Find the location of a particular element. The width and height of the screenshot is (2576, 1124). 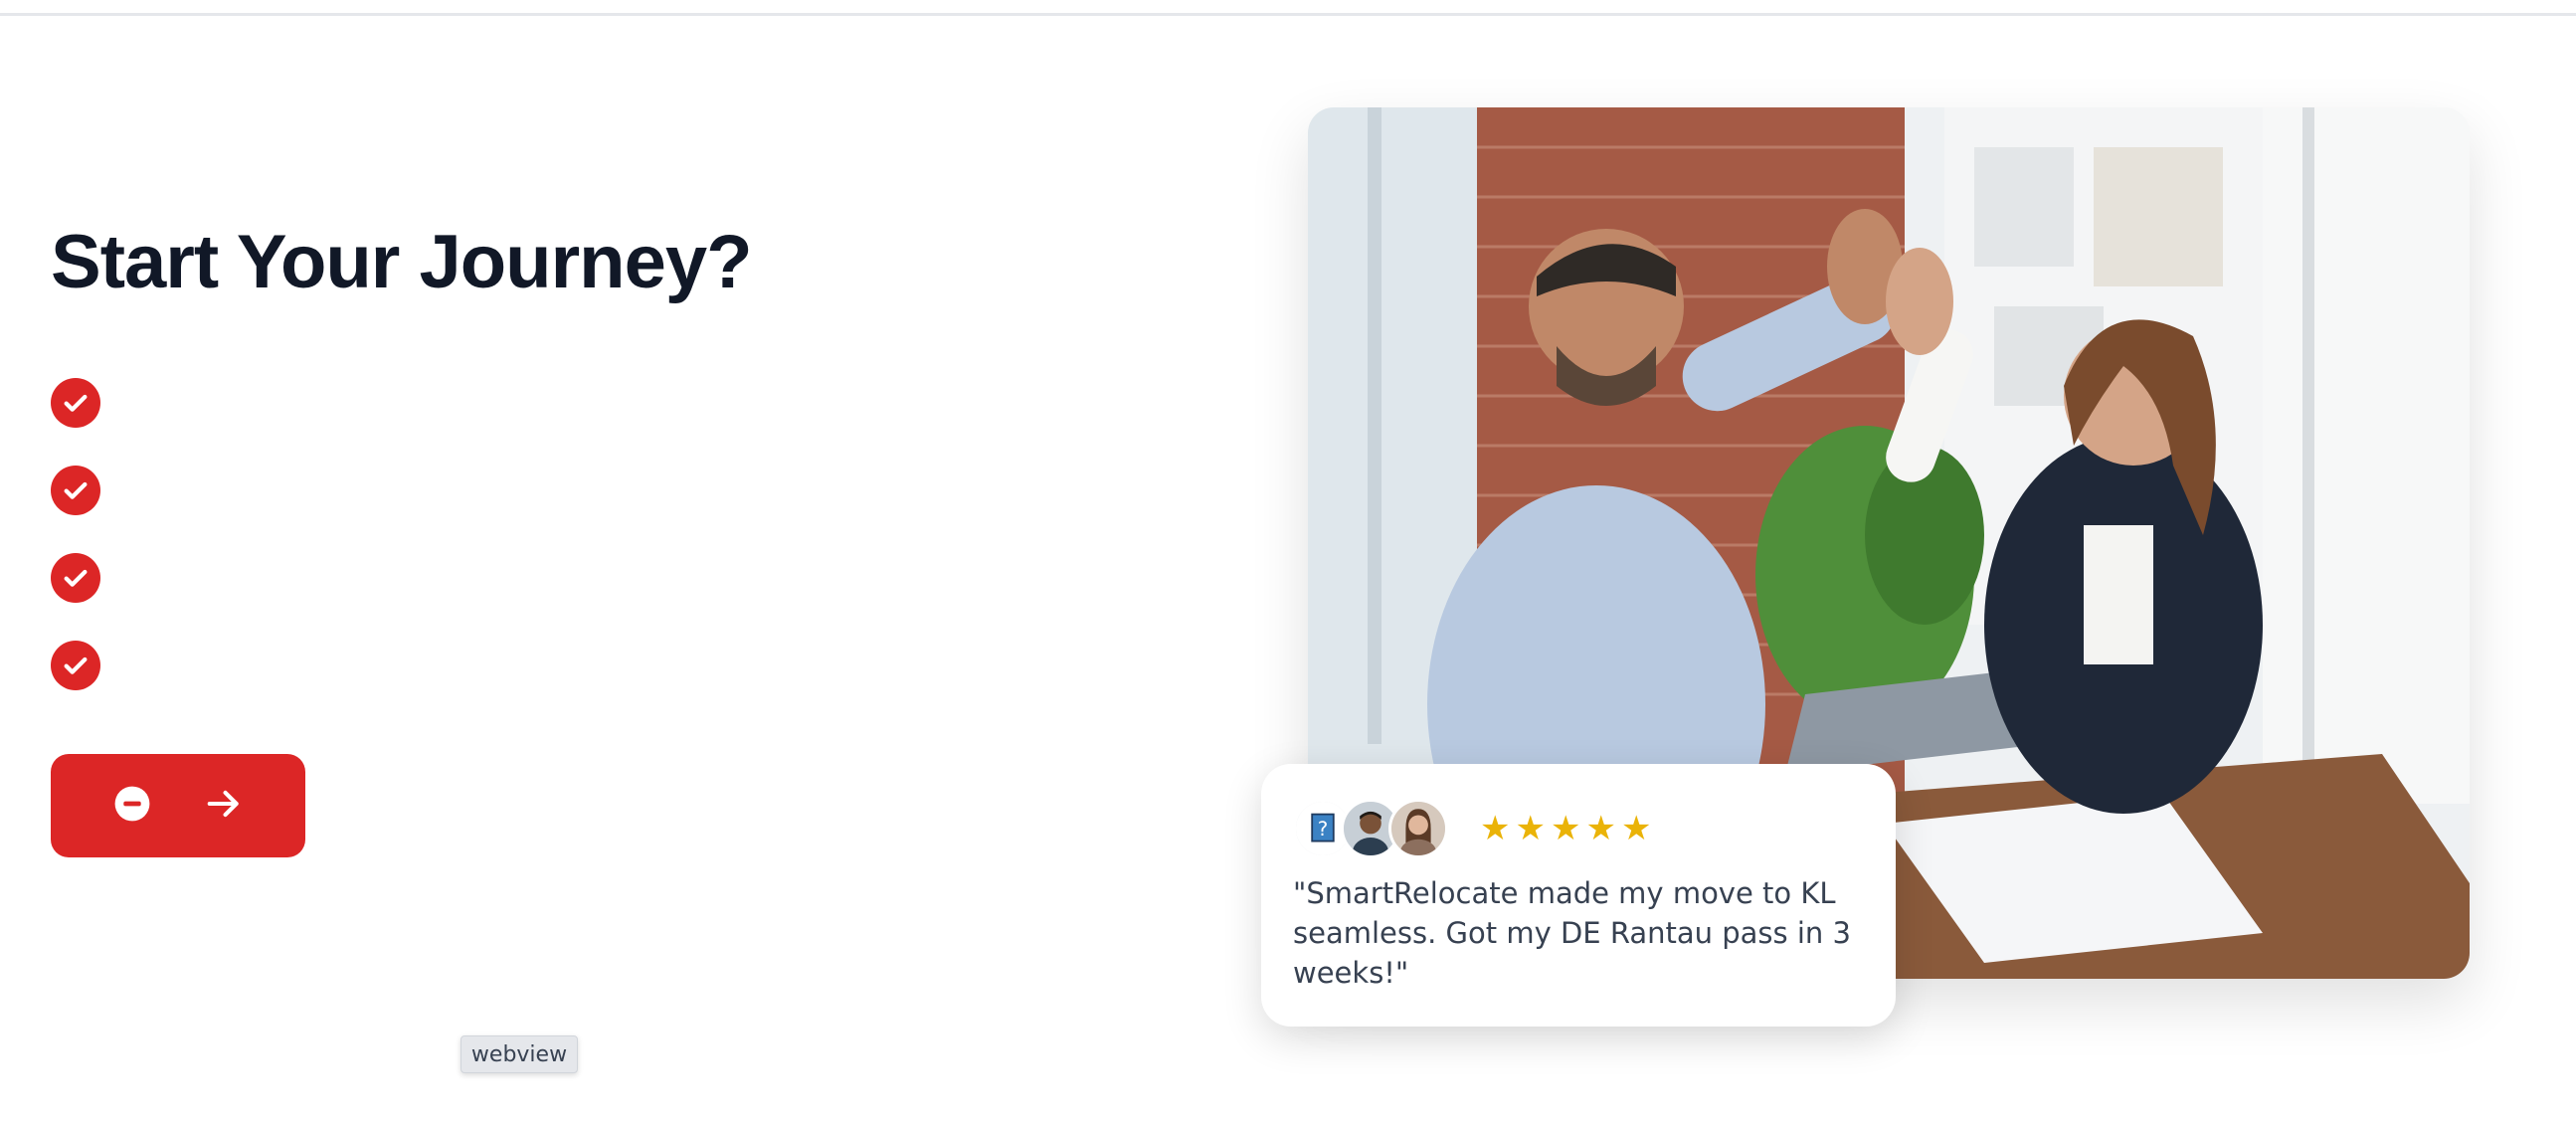

top-divider is located at coordinates (1288, 8).